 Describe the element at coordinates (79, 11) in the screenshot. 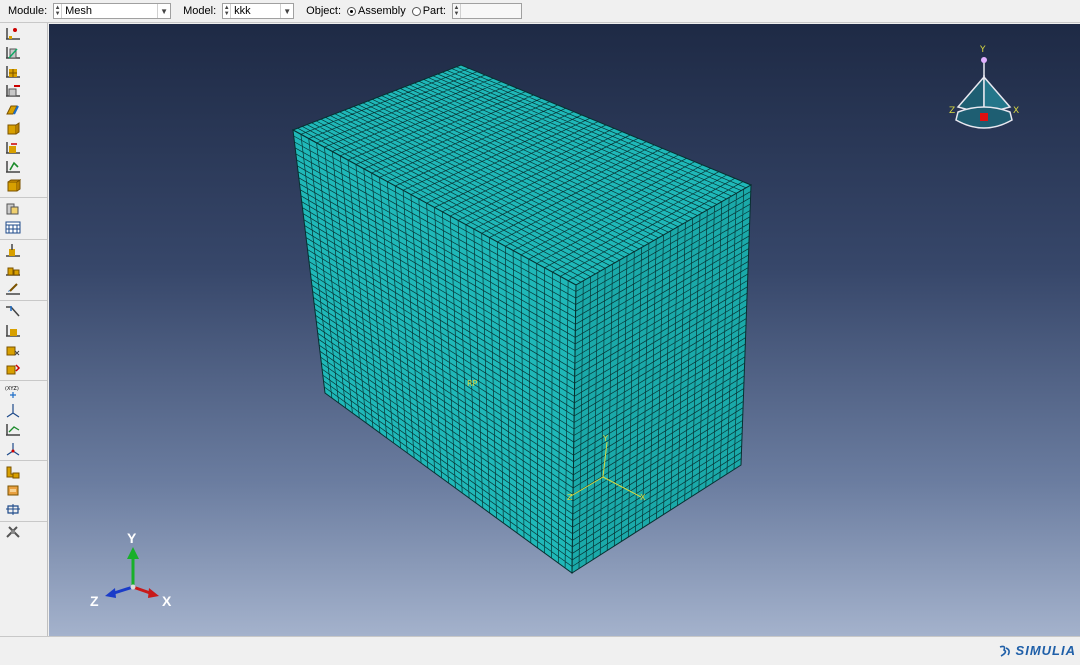

I see `module-value: Mesh` at that location.